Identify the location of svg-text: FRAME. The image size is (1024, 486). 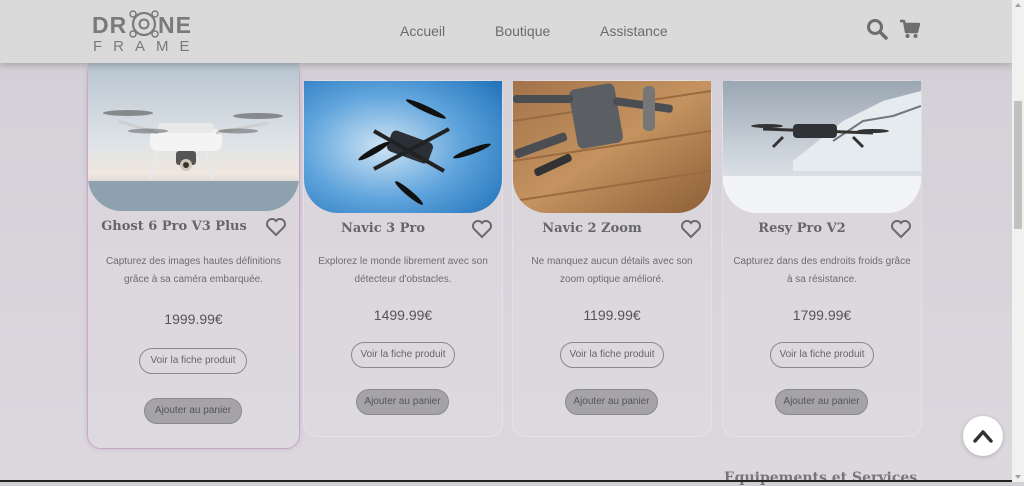
(144, 45).